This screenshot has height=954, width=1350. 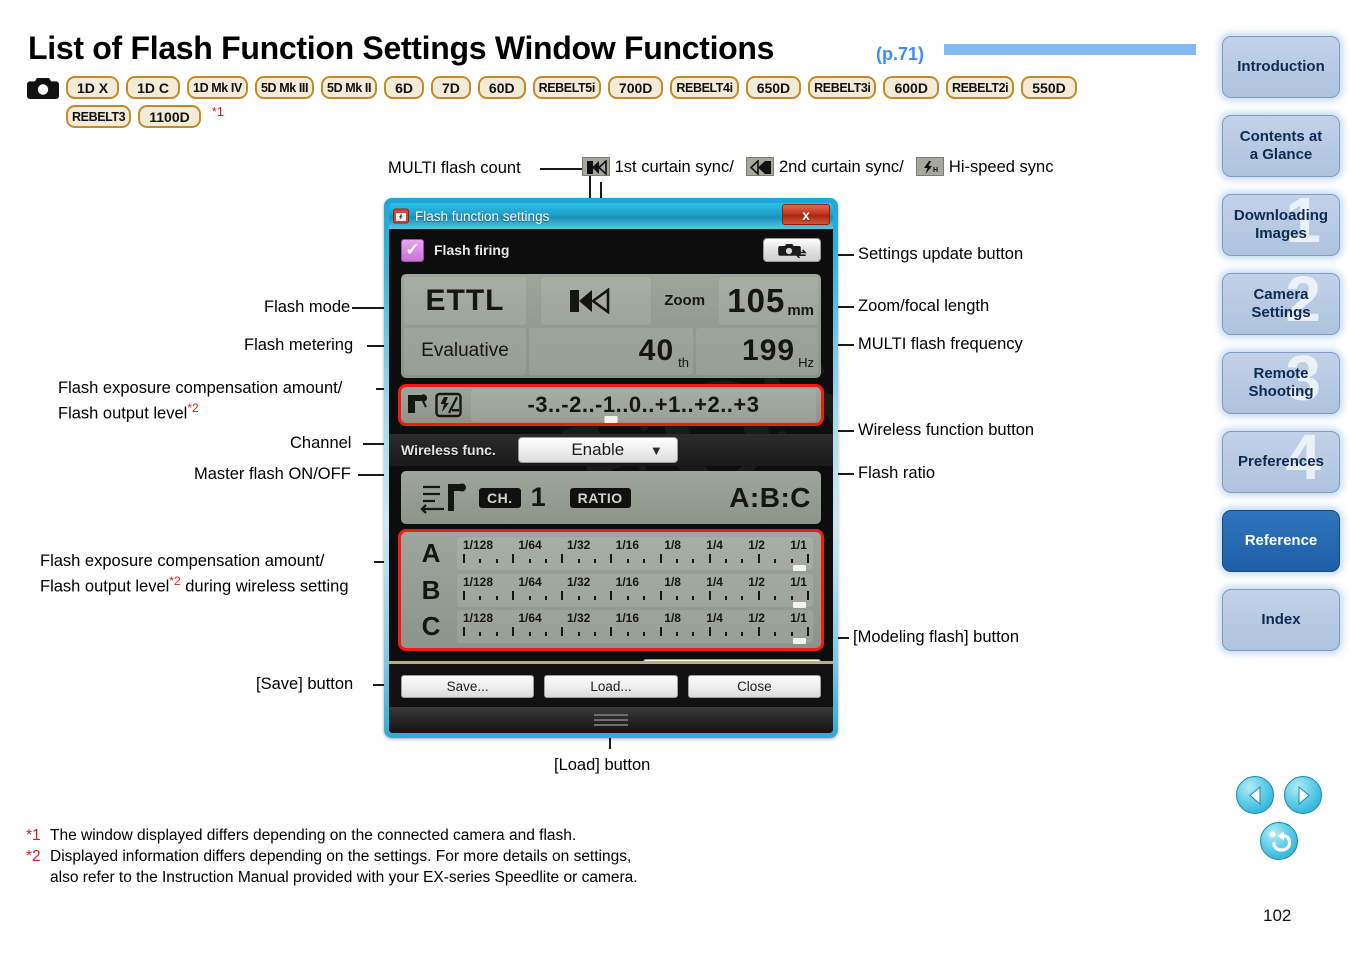 I want to click on sidebar-item-camera: 2 Camera Settings, so click(x=1281, y=304).